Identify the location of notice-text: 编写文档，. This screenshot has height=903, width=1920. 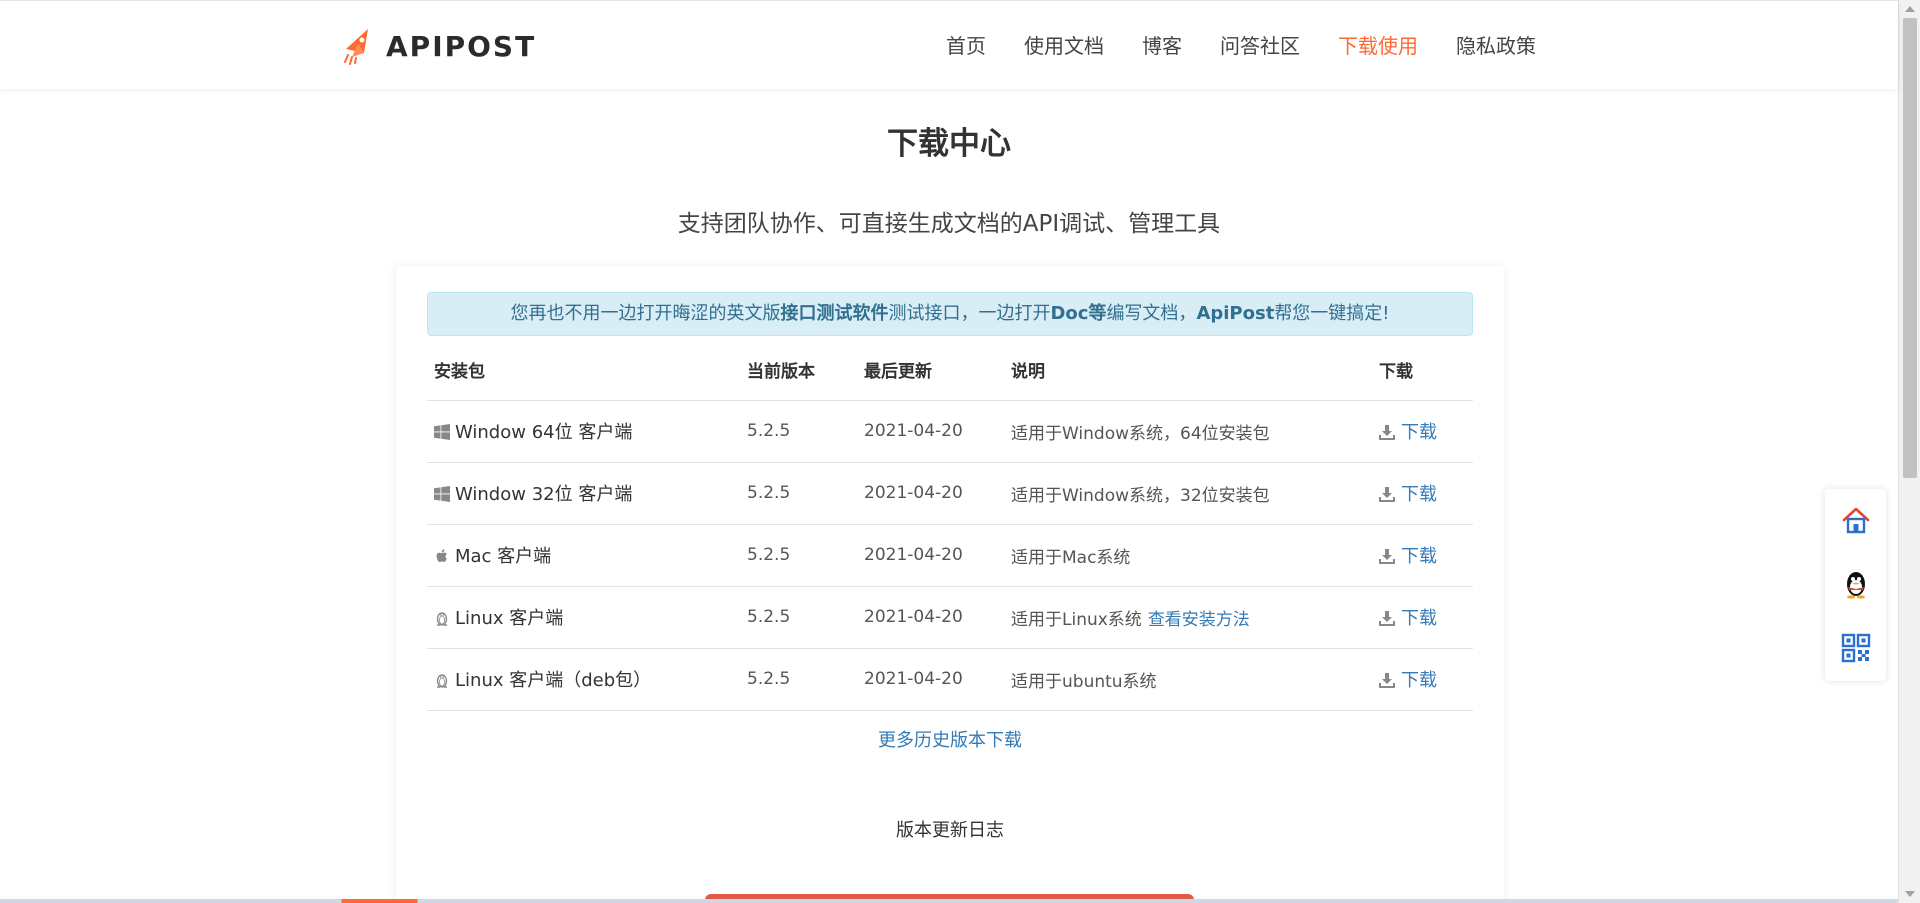
(1151, 313).